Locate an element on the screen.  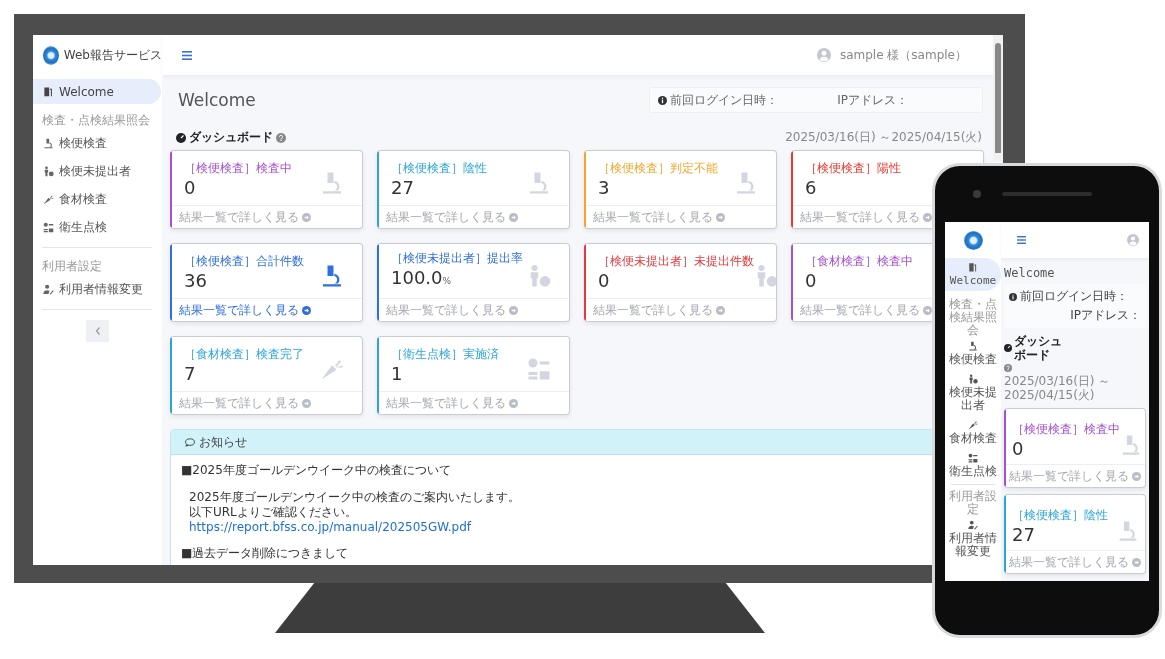
notice-heading: ■2025年度ゴールデンウイーク中の検査について is located at coordinates (316, 470).